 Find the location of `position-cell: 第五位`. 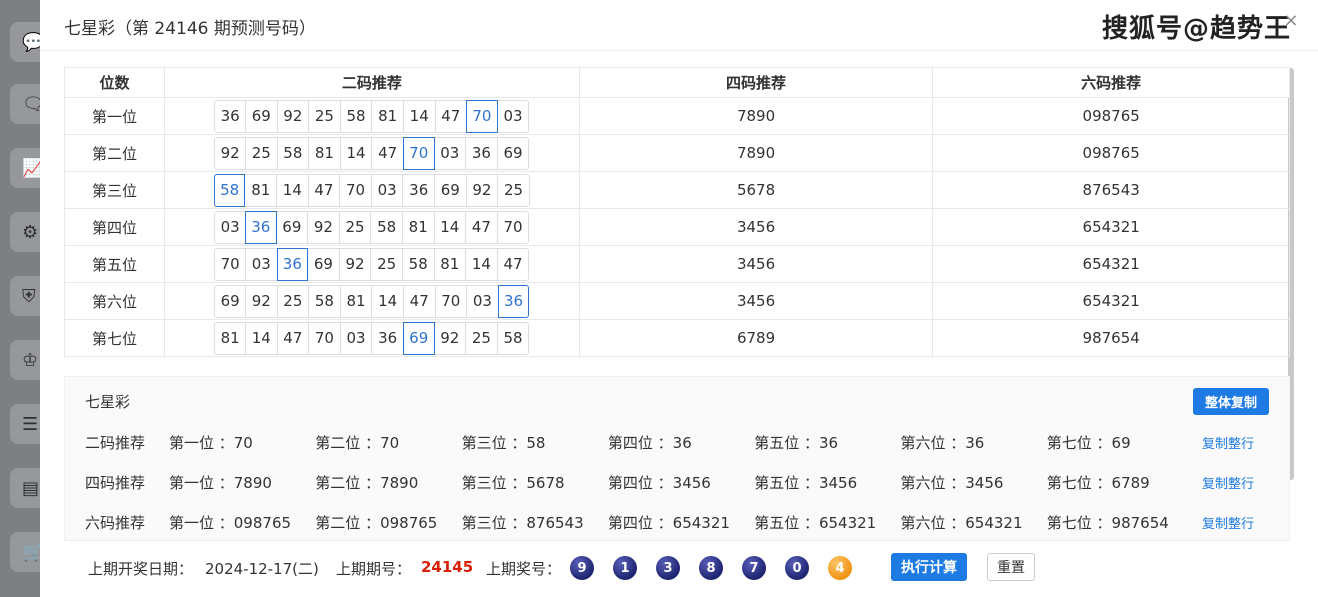

position-cell: 第五位 is located at coordinates (114, 264).